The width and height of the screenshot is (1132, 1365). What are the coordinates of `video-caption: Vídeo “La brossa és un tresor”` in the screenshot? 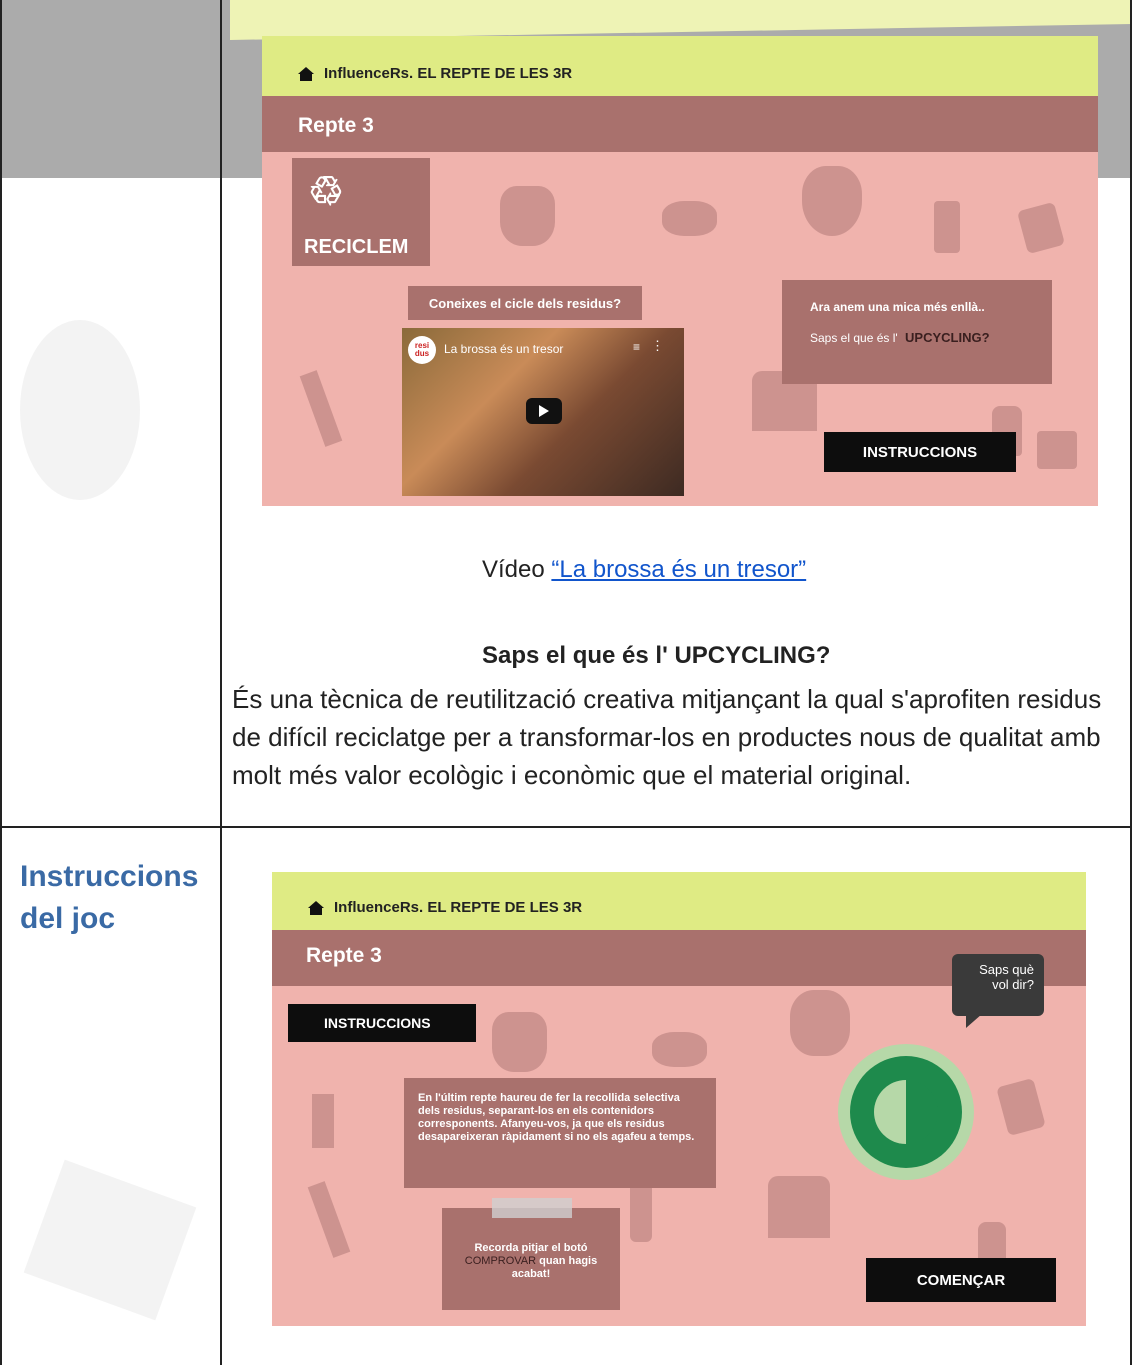 It's located at (644, 570).